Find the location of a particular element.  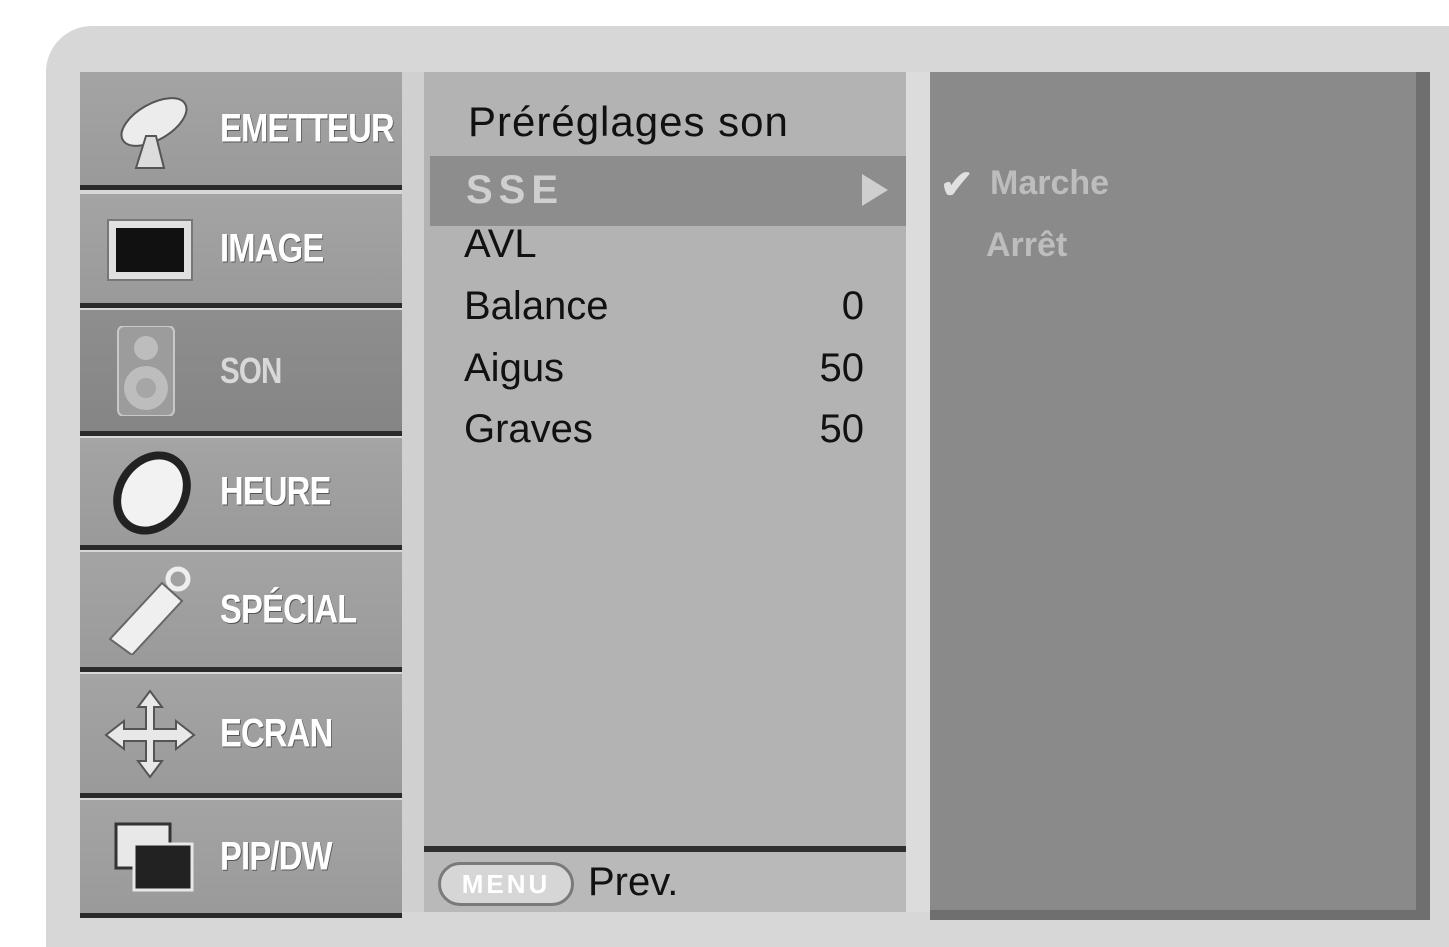

category-label: ECRAN is located at coordinates (276, 733).